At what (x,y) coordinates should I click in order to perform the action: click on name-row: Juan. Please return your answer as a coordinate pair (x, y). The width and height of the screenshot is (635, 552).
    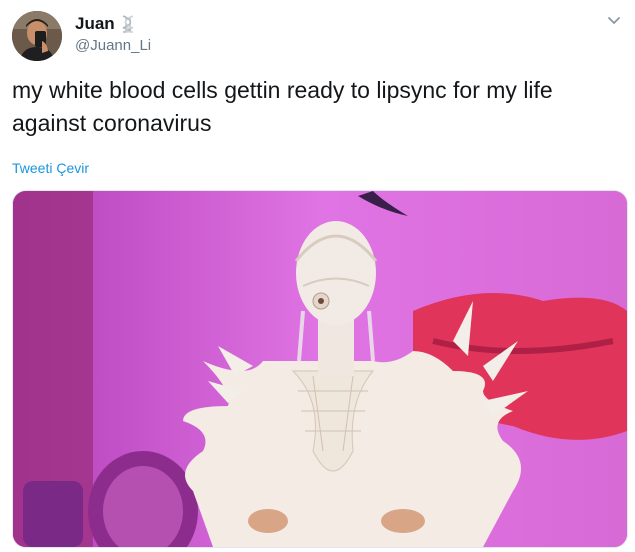
    Looking at the image, I should click on (105, 24).